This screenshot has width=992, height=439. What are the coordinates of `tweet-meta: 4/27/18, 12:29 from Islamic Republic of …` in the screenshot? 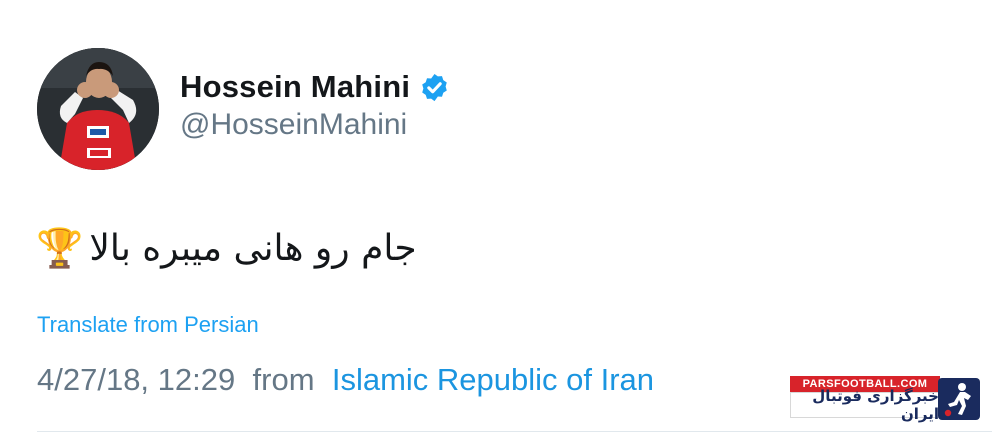 It's located at (345, 380).